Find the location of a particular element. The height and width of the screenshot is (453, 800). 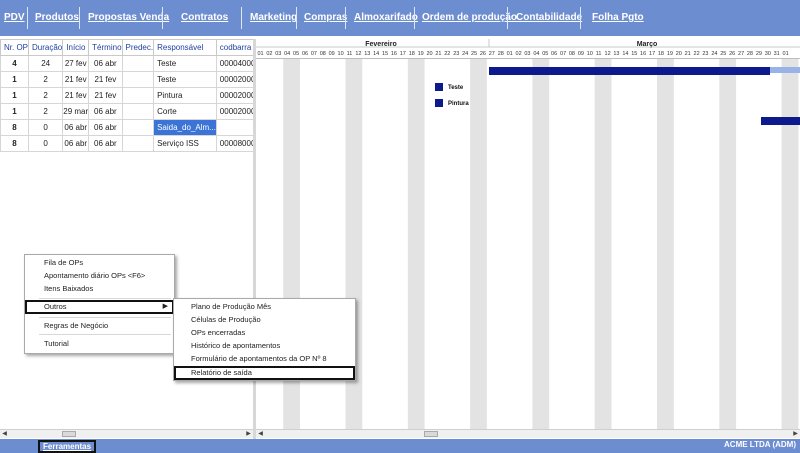

milestone-pintura is located at coordinates (439, 103).